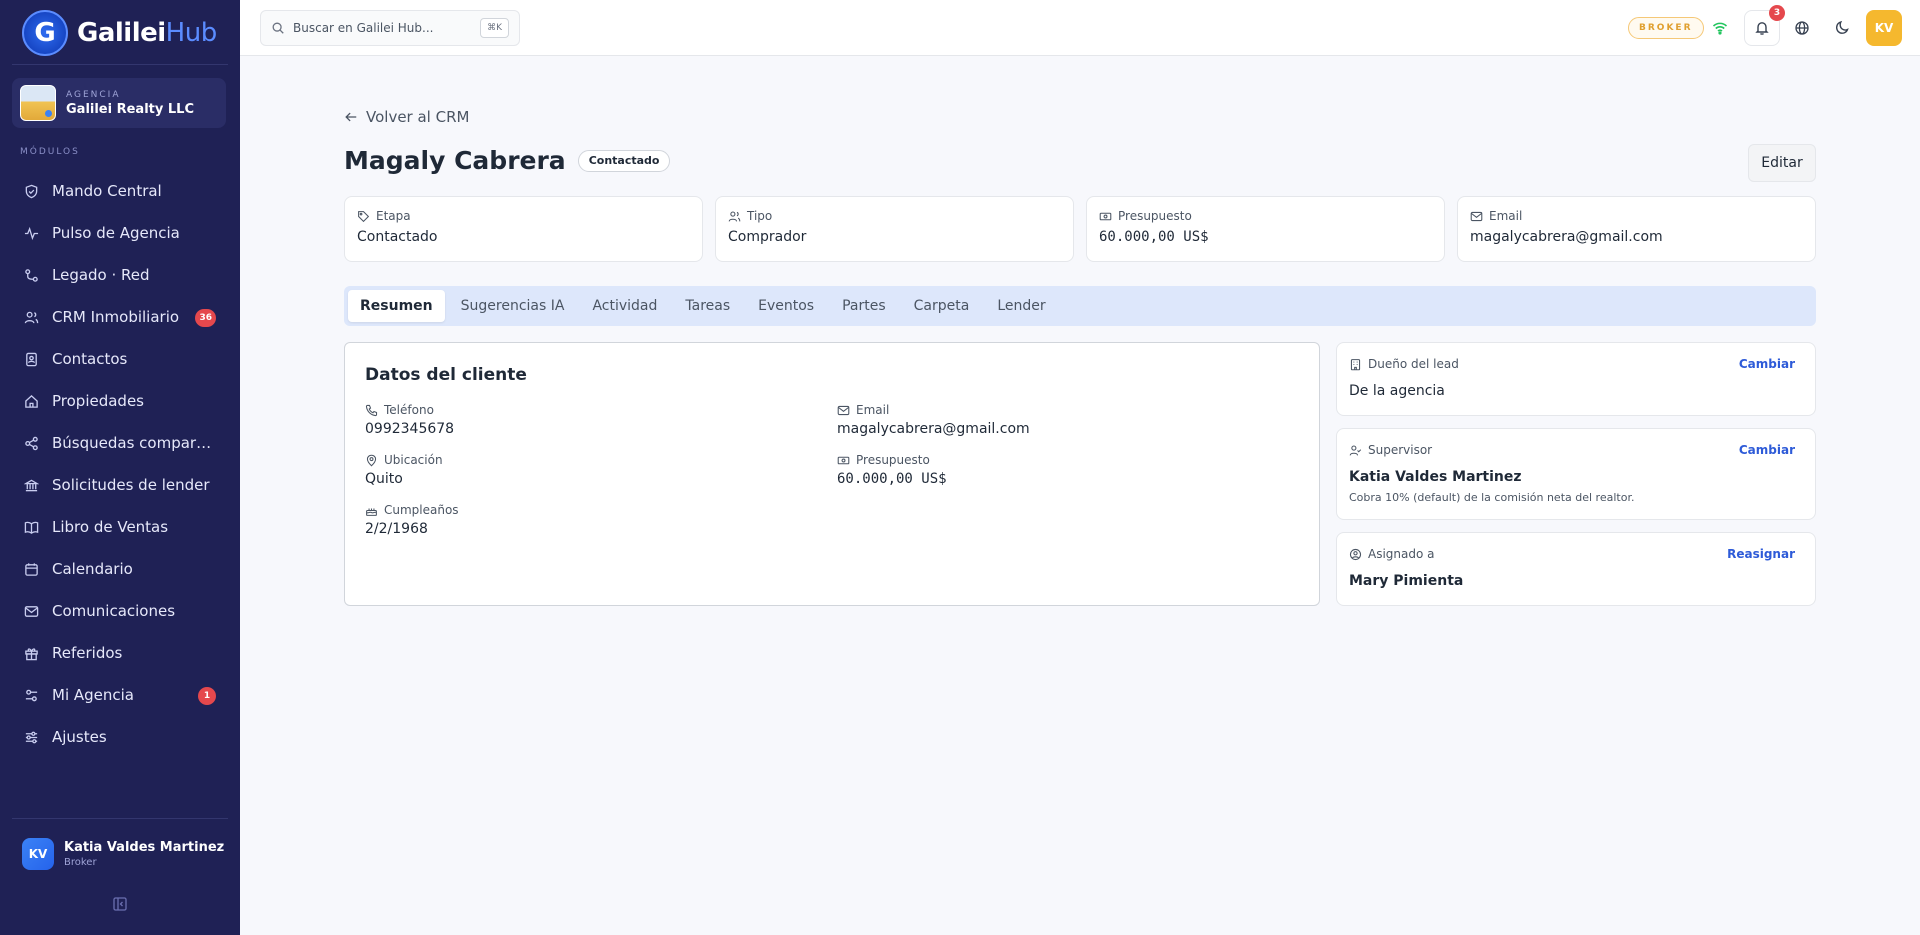 This screenshot has height=935, width=1920. I want to click on side-card-header: Dueño del lead, so click(1404, 364).